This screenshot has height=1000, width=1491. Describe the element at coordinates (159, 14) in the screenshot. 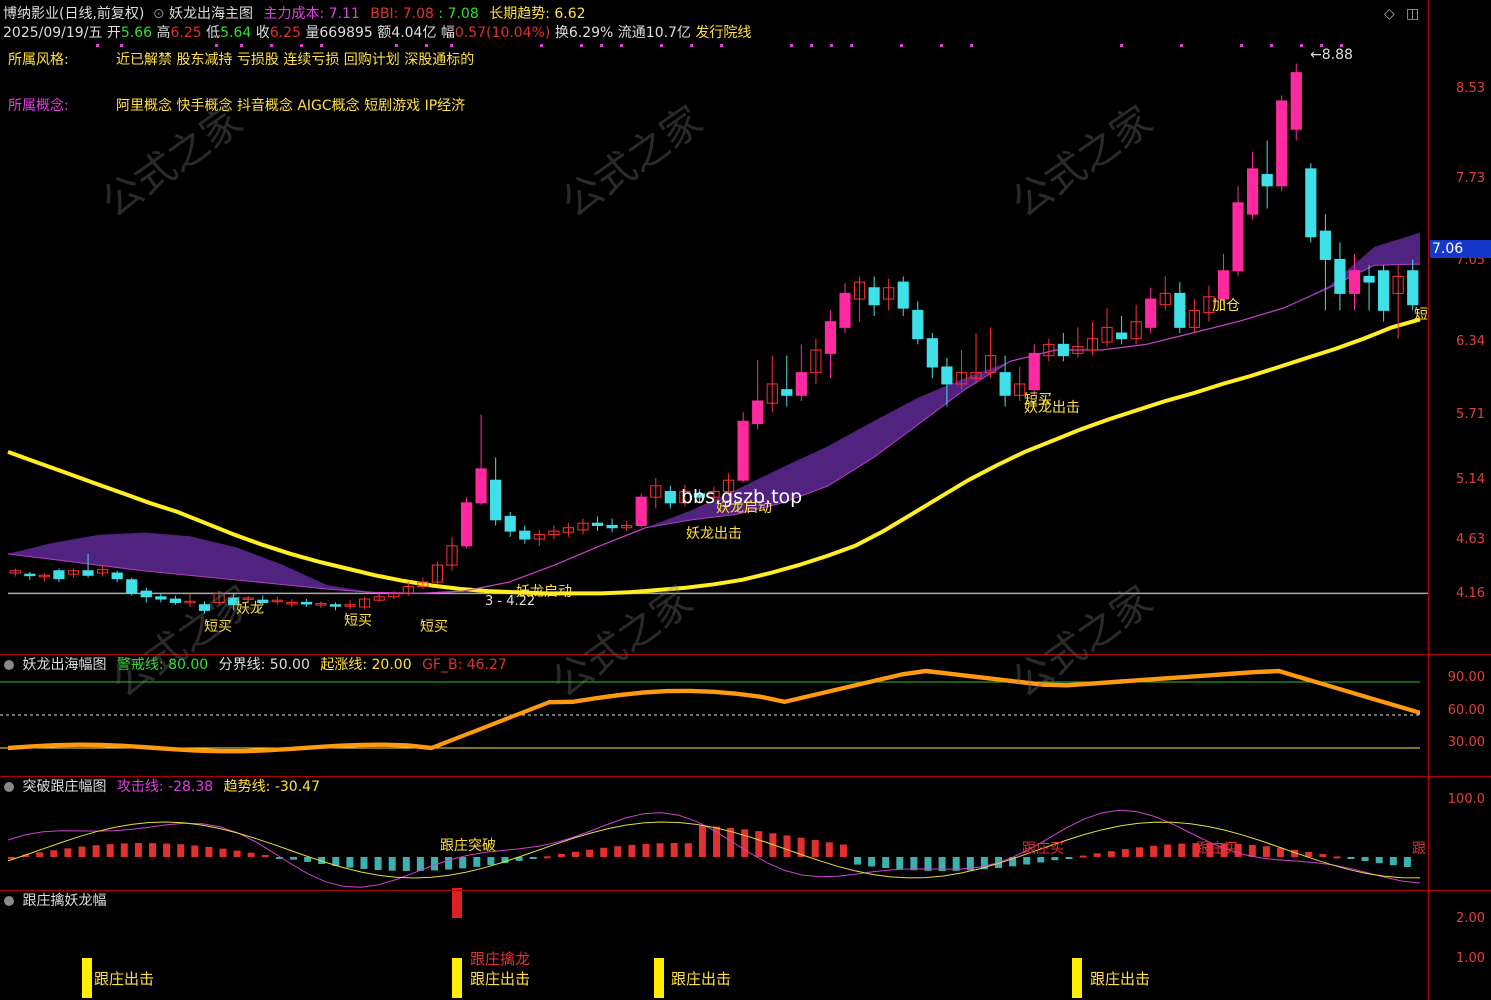

I see `indicator-toggle-icon: ⊙` at that location.